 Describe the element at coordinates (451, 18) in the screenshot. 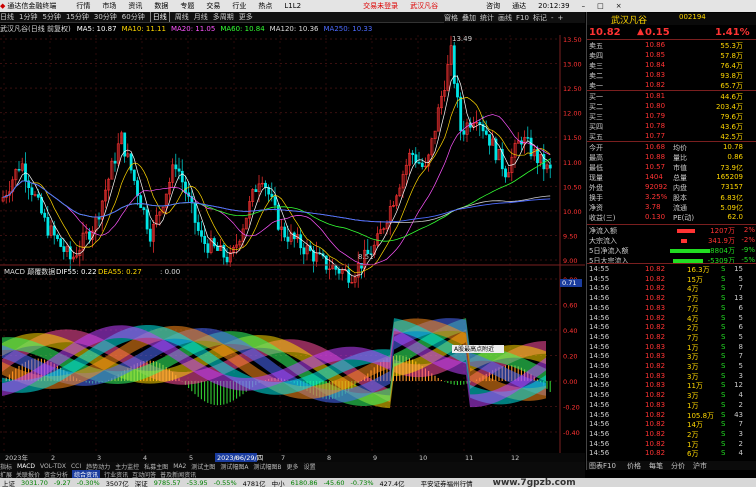

I see `tool-button: 窗格` at that location.